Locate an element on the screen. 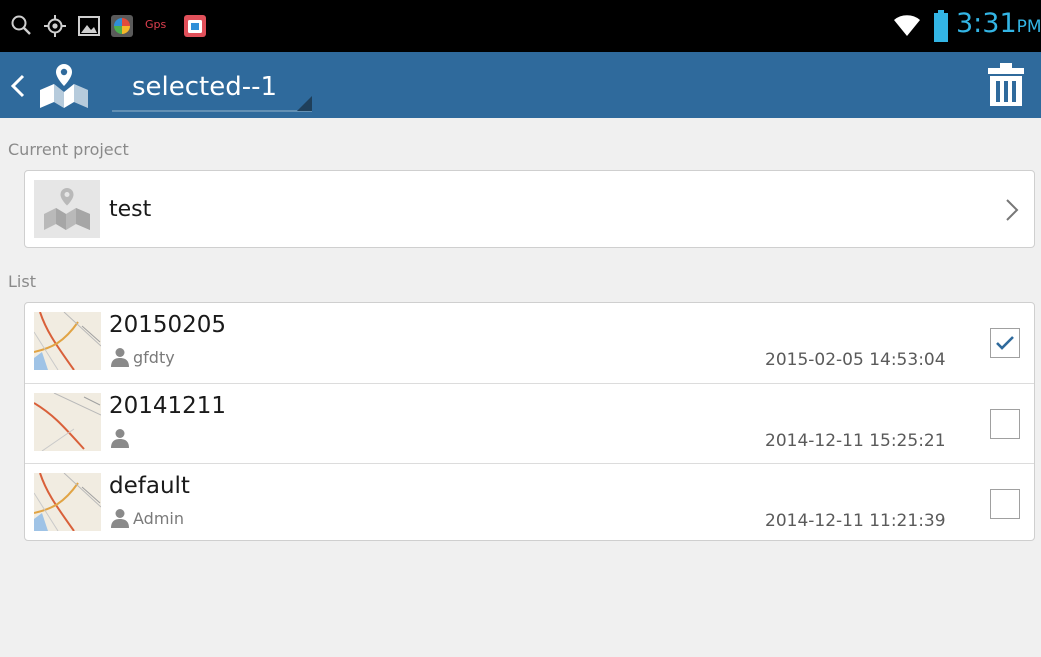 This screenshot has width=1041, height=657. current-project-card: test is located at coordinates (529, 209).